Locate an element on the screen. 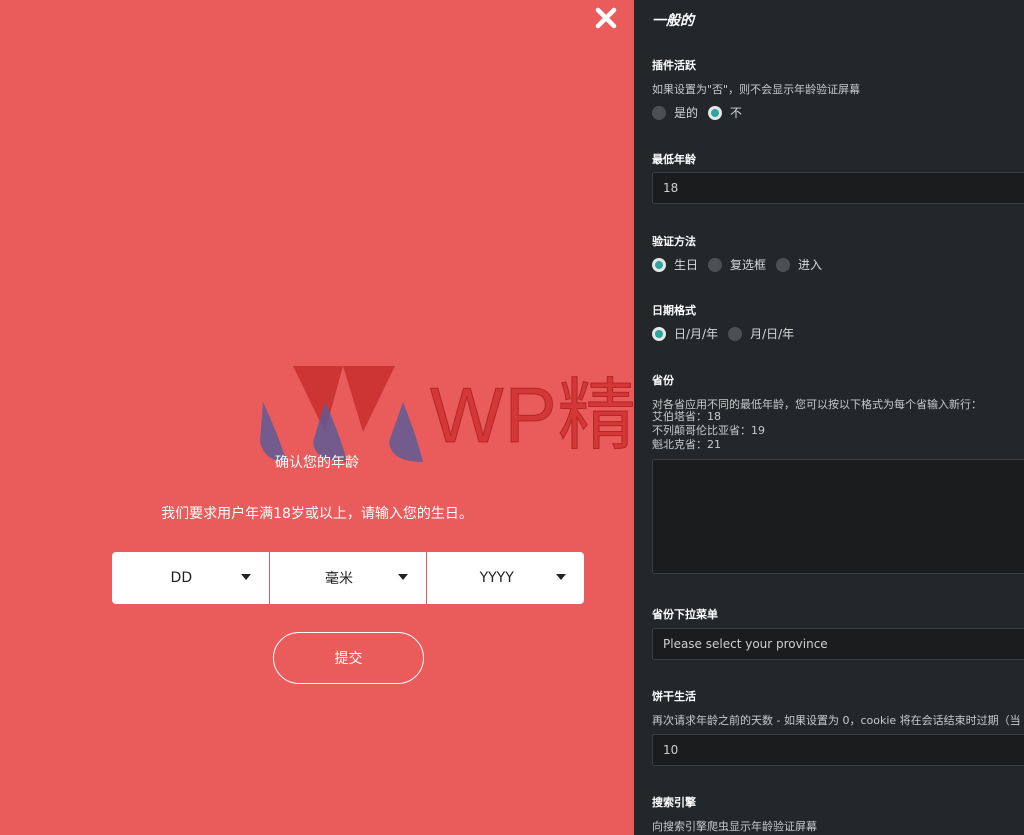 The height and width of the screenshot is (835, 1024). province-dropdown-label: 省份下拉菜单 is located at coordinates (685, 614).